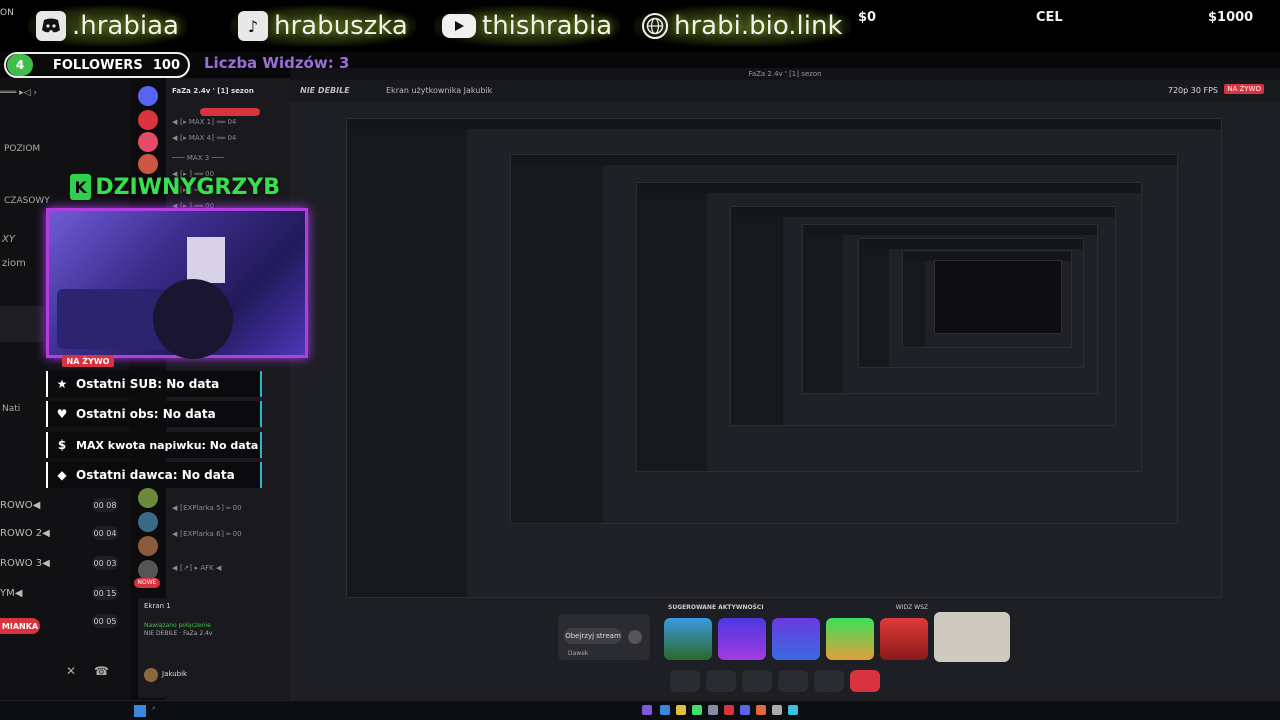 This screenshot has height=720, width=1280. What do you see at coordinates (459, 26) in the screenshot?
I see `youtube-icon` at bounding box center [459, 26].